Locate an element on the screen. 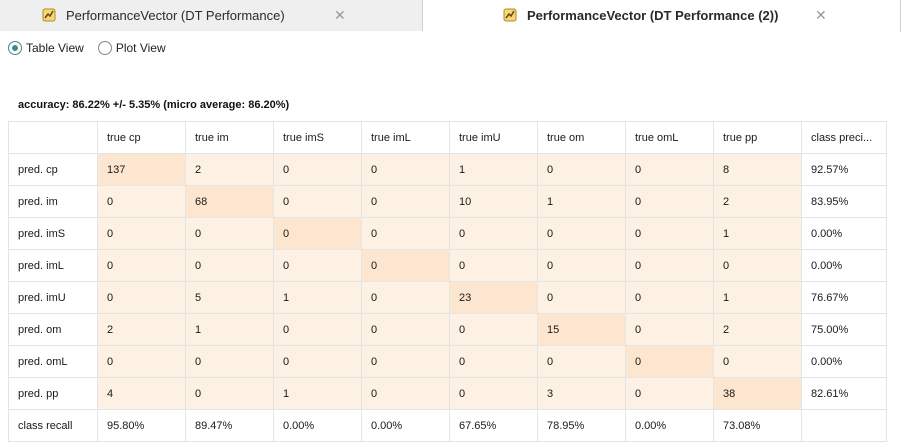 This screenshot has width=901, height=447. matrix-cell: 4 is located at coordinates (141, 393).